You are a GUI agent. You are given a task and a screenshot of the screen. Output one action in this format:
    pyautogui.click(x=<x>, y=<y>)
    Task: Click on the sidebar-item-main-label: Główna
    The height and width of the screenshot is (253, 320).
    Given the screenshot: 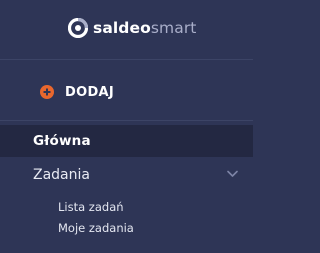 What is the action you would take?
    pyautogui.click(x=62, y=141)
    